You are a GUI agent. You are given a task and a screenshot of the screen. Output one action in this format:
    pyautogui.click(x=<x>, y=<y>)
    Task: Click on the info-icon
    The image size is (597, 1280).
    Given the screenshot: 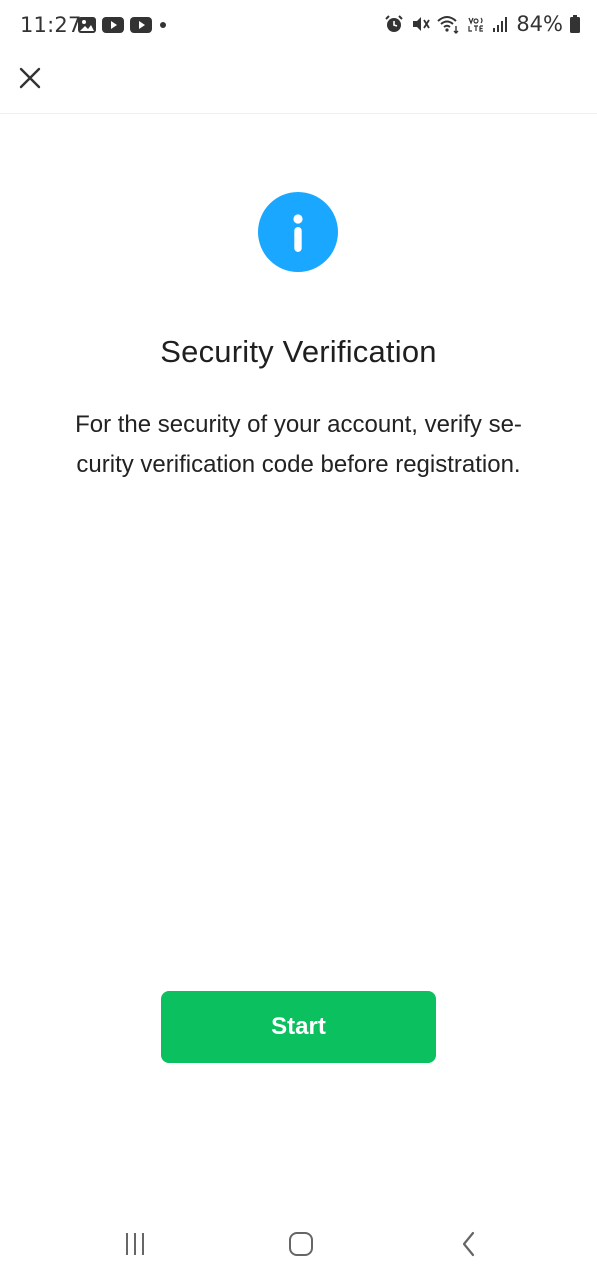 What is the action you would take?
    pyautogui.click(x=298, y=232)
    